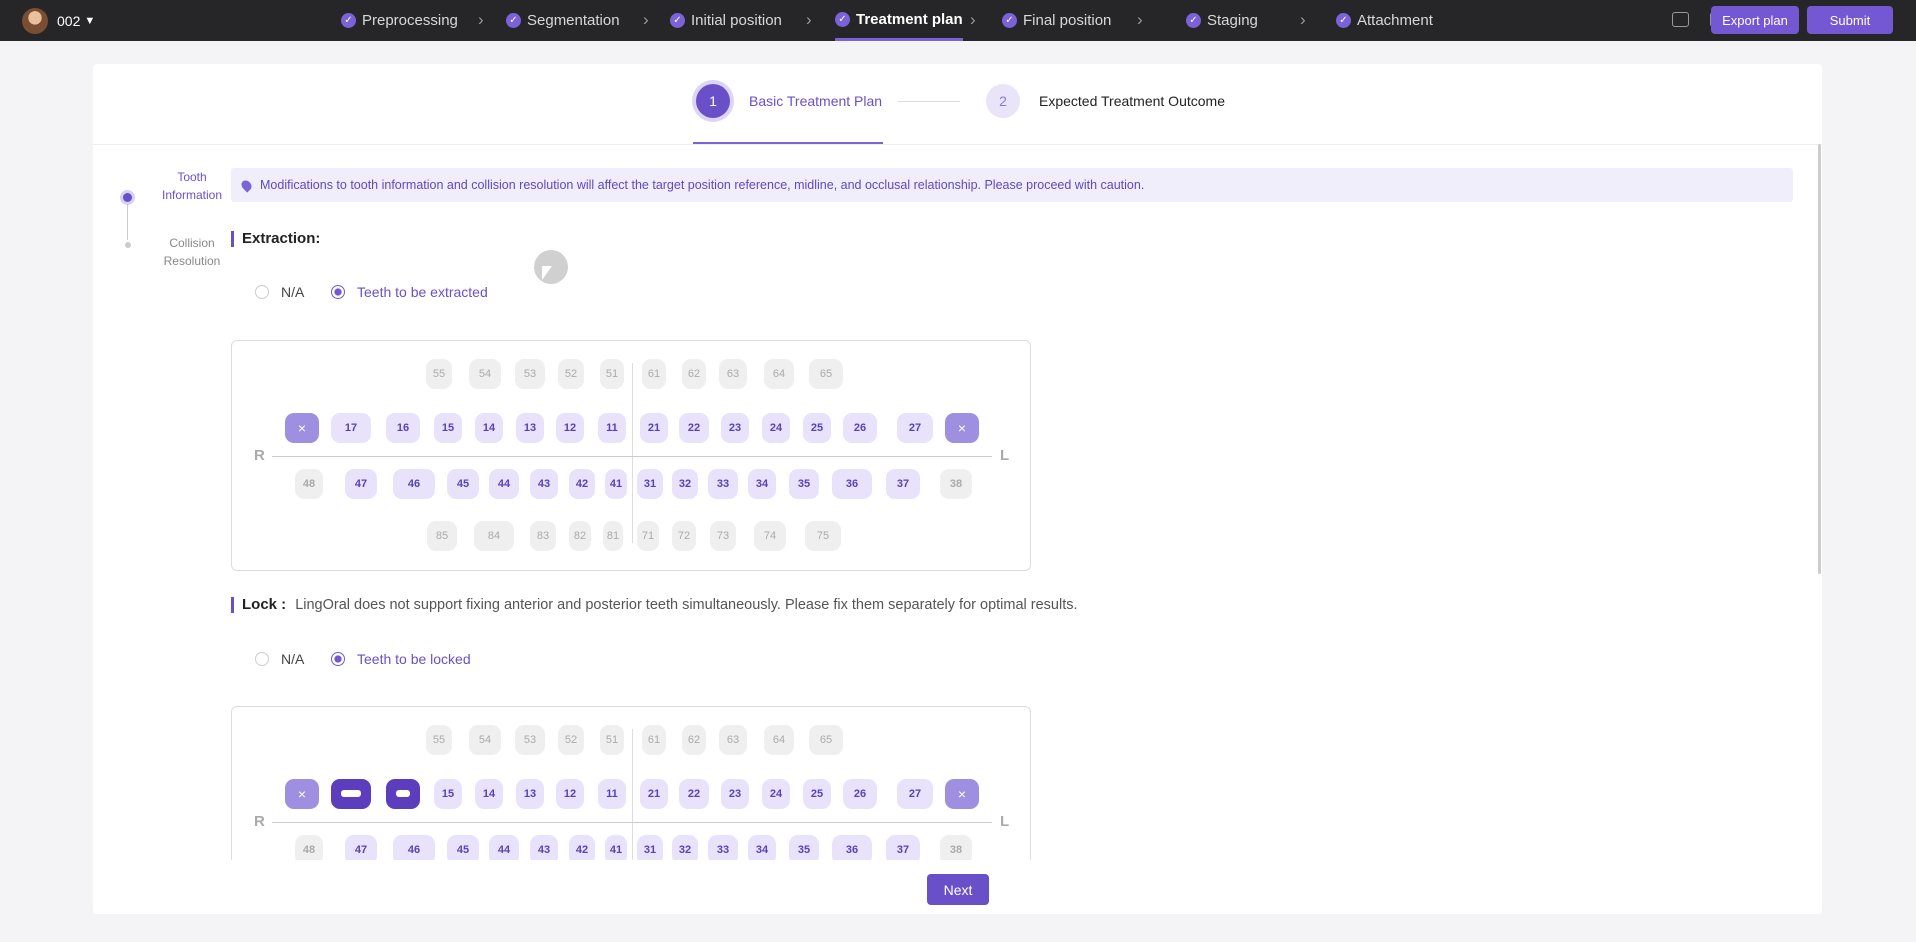 The width and height of the screenshot is (1916, 942). What do you see at coordinates (580, 536) in the screenshot?
I see `tooth-82: 82` at bounding box center [580, 536].